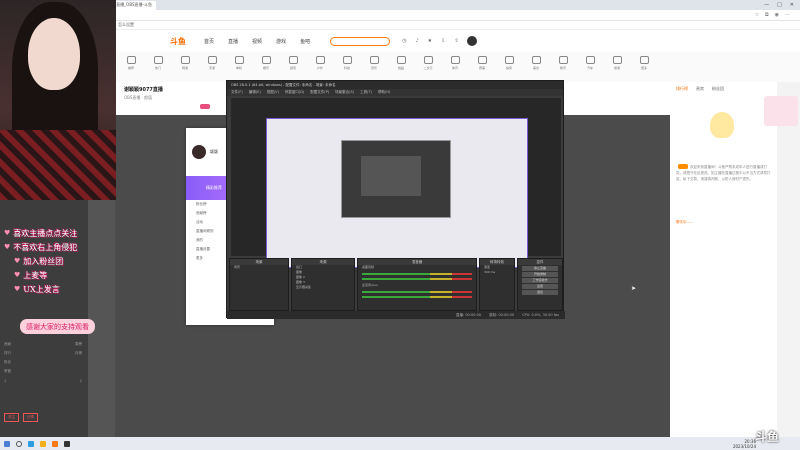  Describe the element at coordinates (209, 41) in the screenshot. I see `nav-item: 首页` at that location.